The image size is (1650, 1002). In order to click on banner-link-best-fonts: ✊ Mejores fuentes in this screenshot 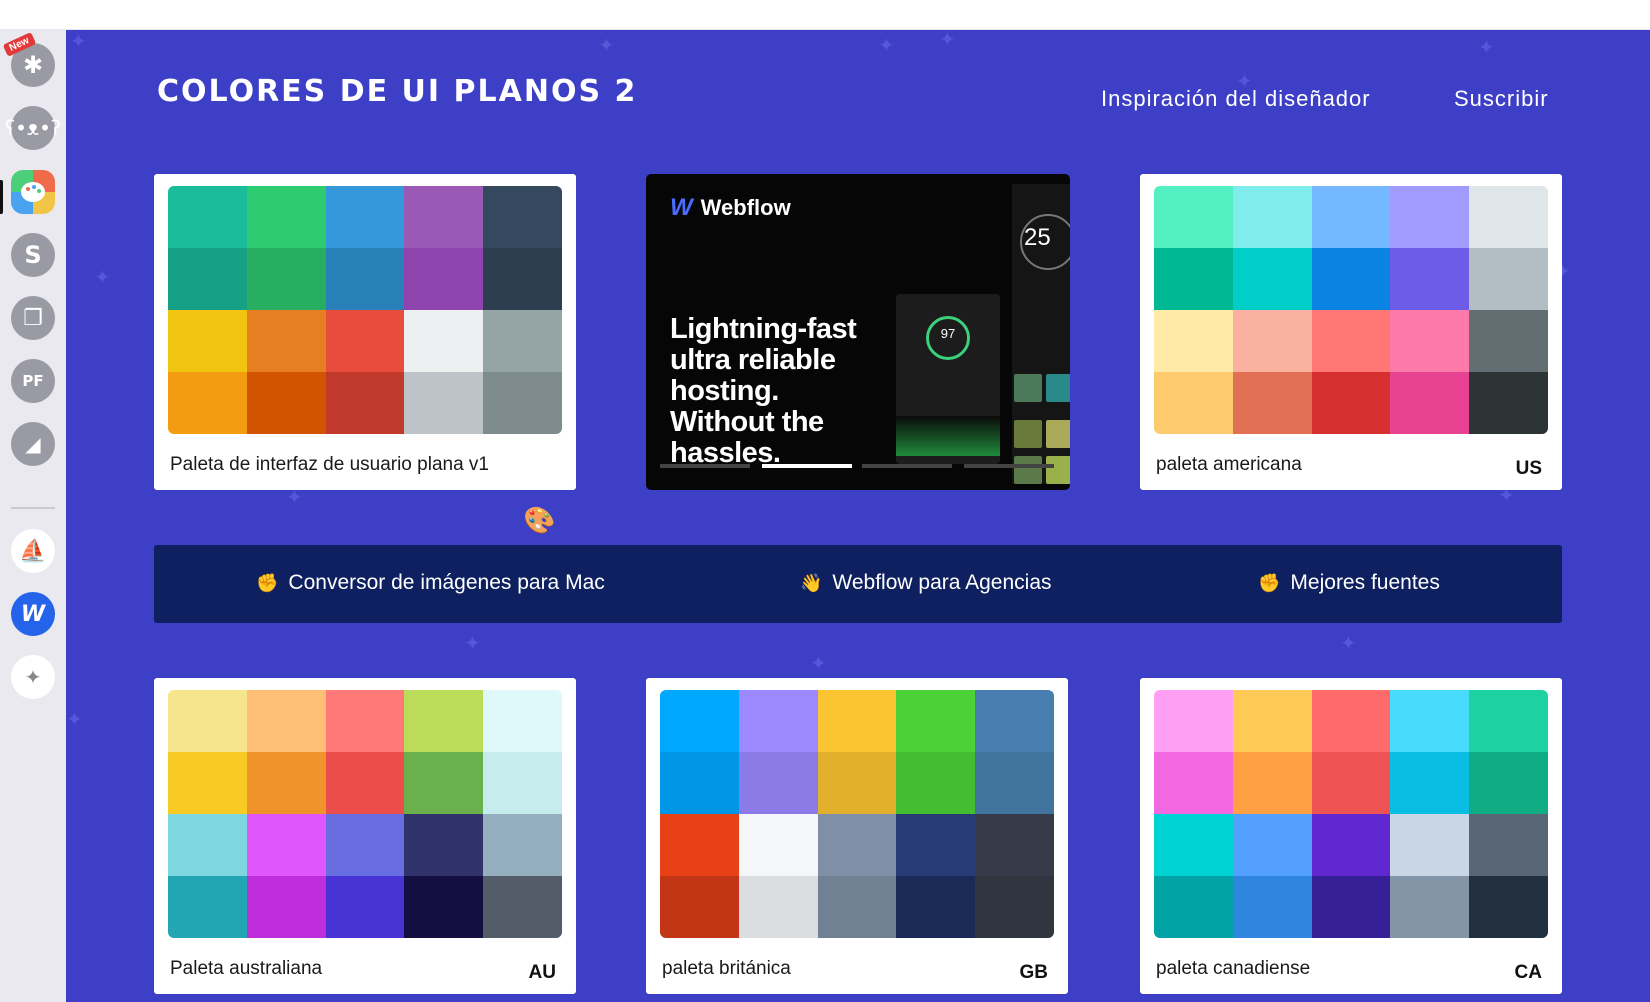, I will do `click(1349, 583)`.